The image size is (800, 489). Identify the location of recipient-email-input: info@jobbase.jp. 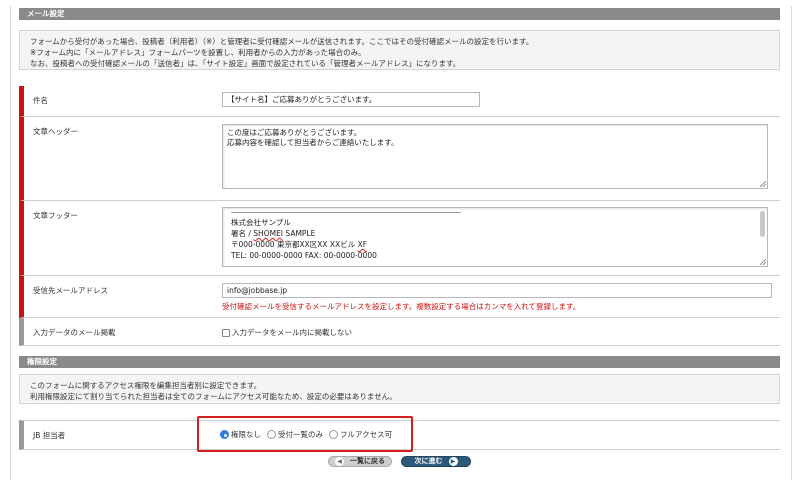
(497, 290).